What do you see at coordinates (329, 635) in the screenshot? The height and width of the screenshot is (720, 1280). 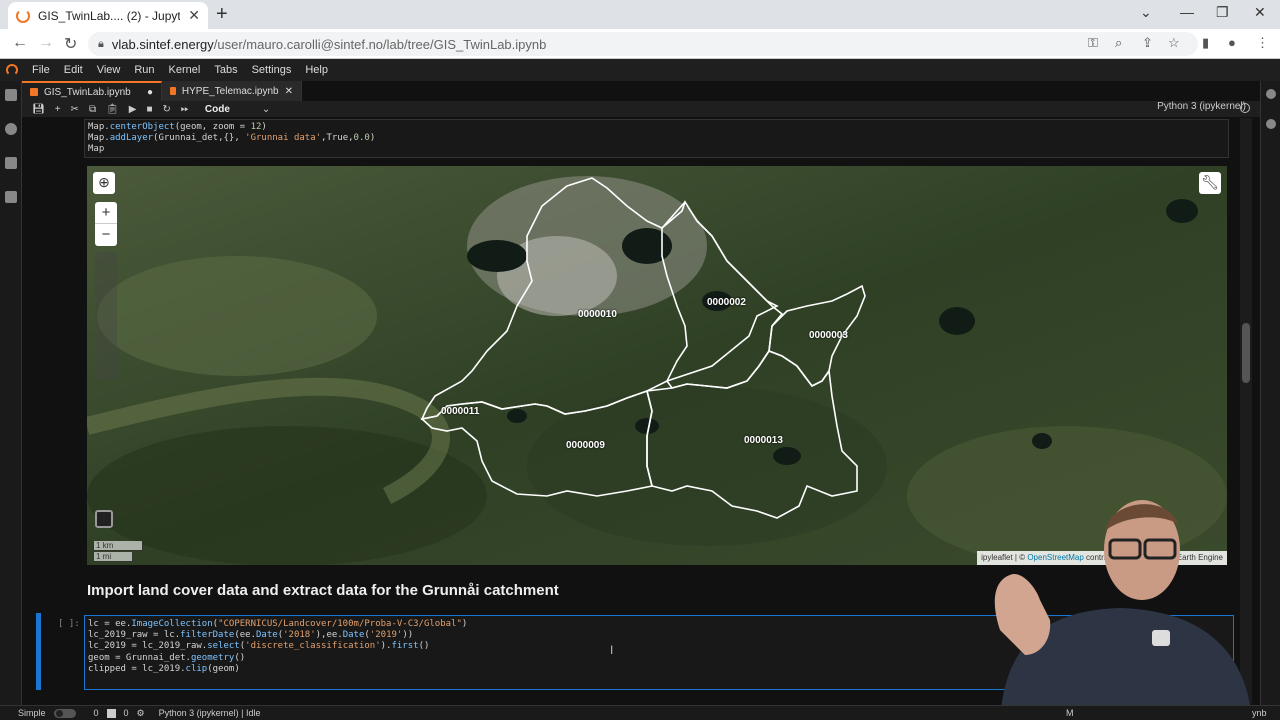 I see `code-token: ),ee.` at bounding box center [329, 635].